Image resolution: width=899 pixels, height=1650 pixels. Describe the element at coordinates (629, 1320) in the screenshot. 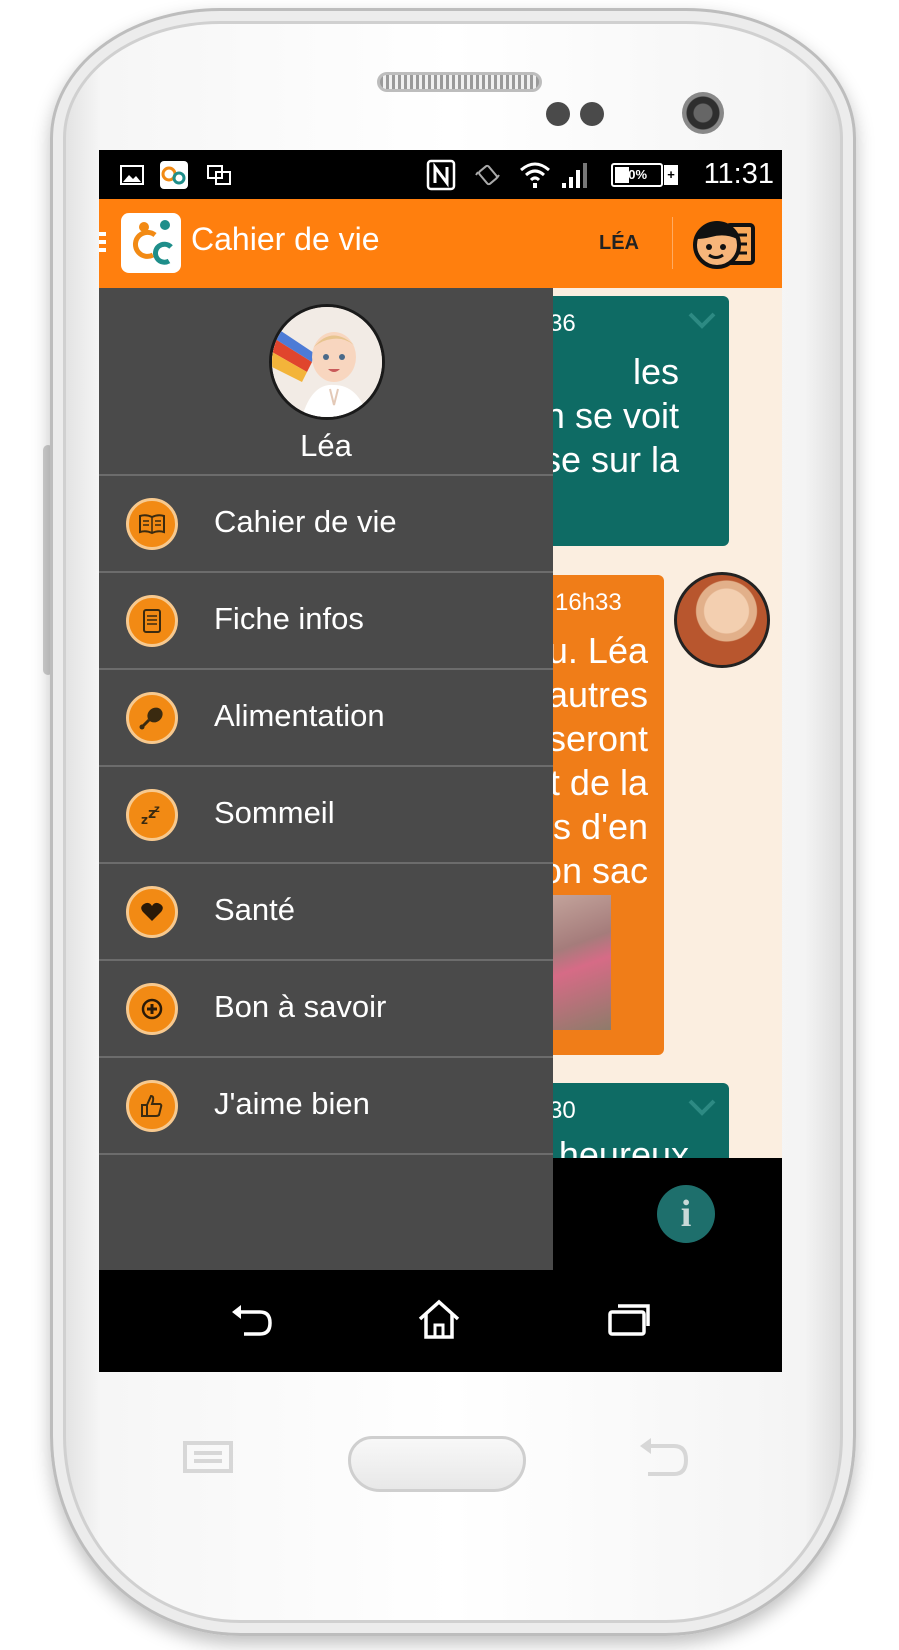

I see `recent-apps-icon` at that location.